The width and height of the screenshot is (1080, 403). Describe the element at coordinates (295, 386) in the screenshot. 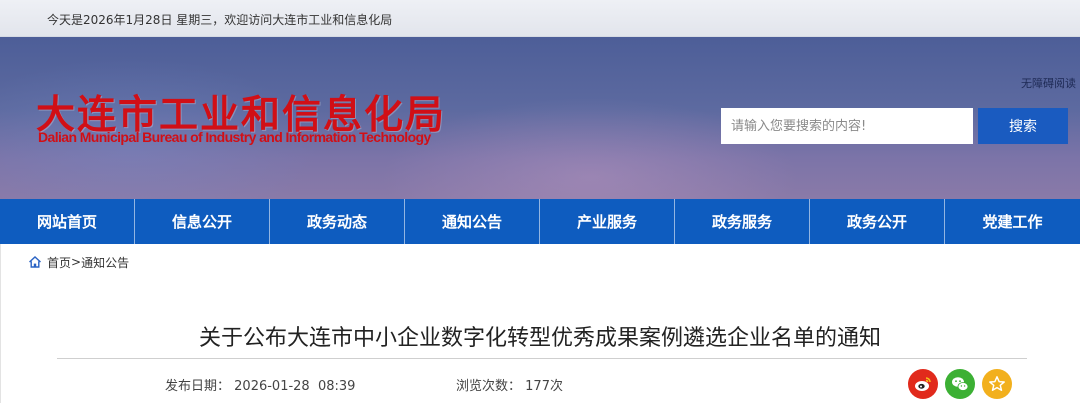

I see `publish-date-value: 2026-01-28 08:39` at that location.